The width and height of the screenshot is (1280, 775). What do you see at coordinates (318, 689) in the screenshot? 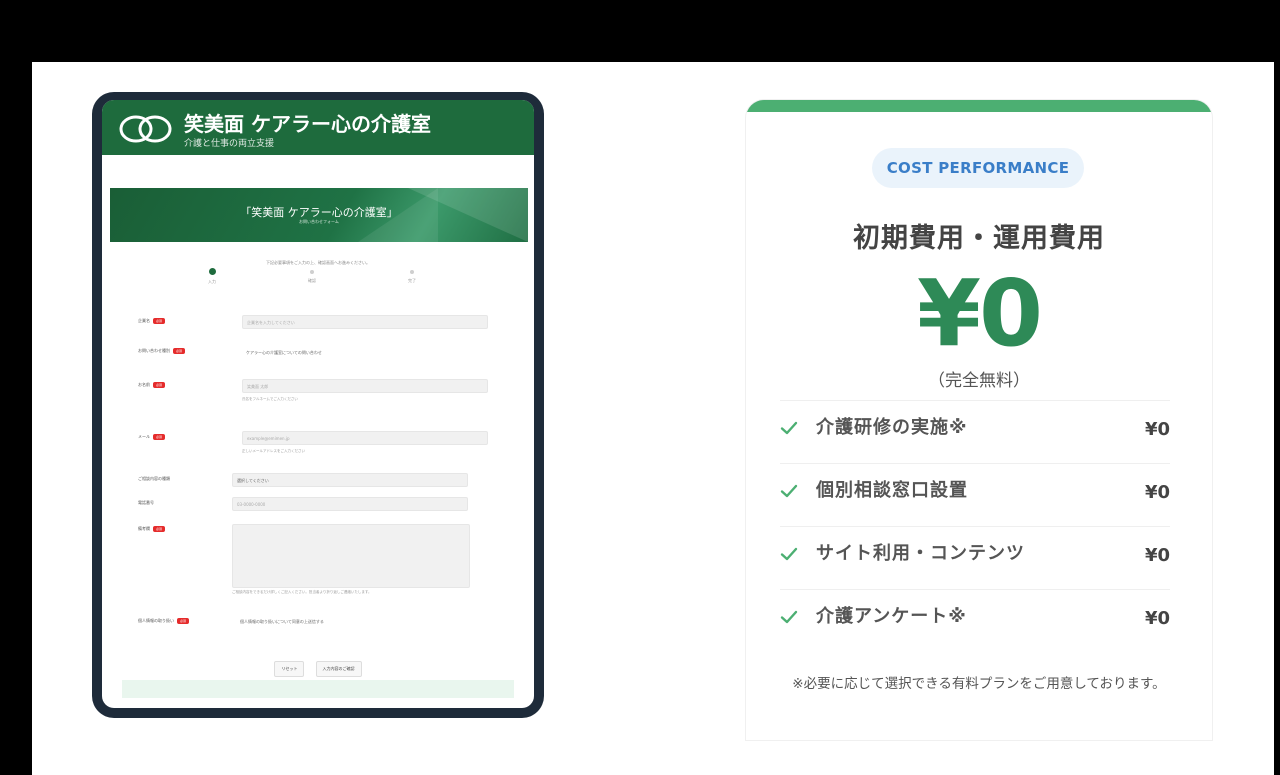
I see `footer-strip` at bounding box center [318, 689].